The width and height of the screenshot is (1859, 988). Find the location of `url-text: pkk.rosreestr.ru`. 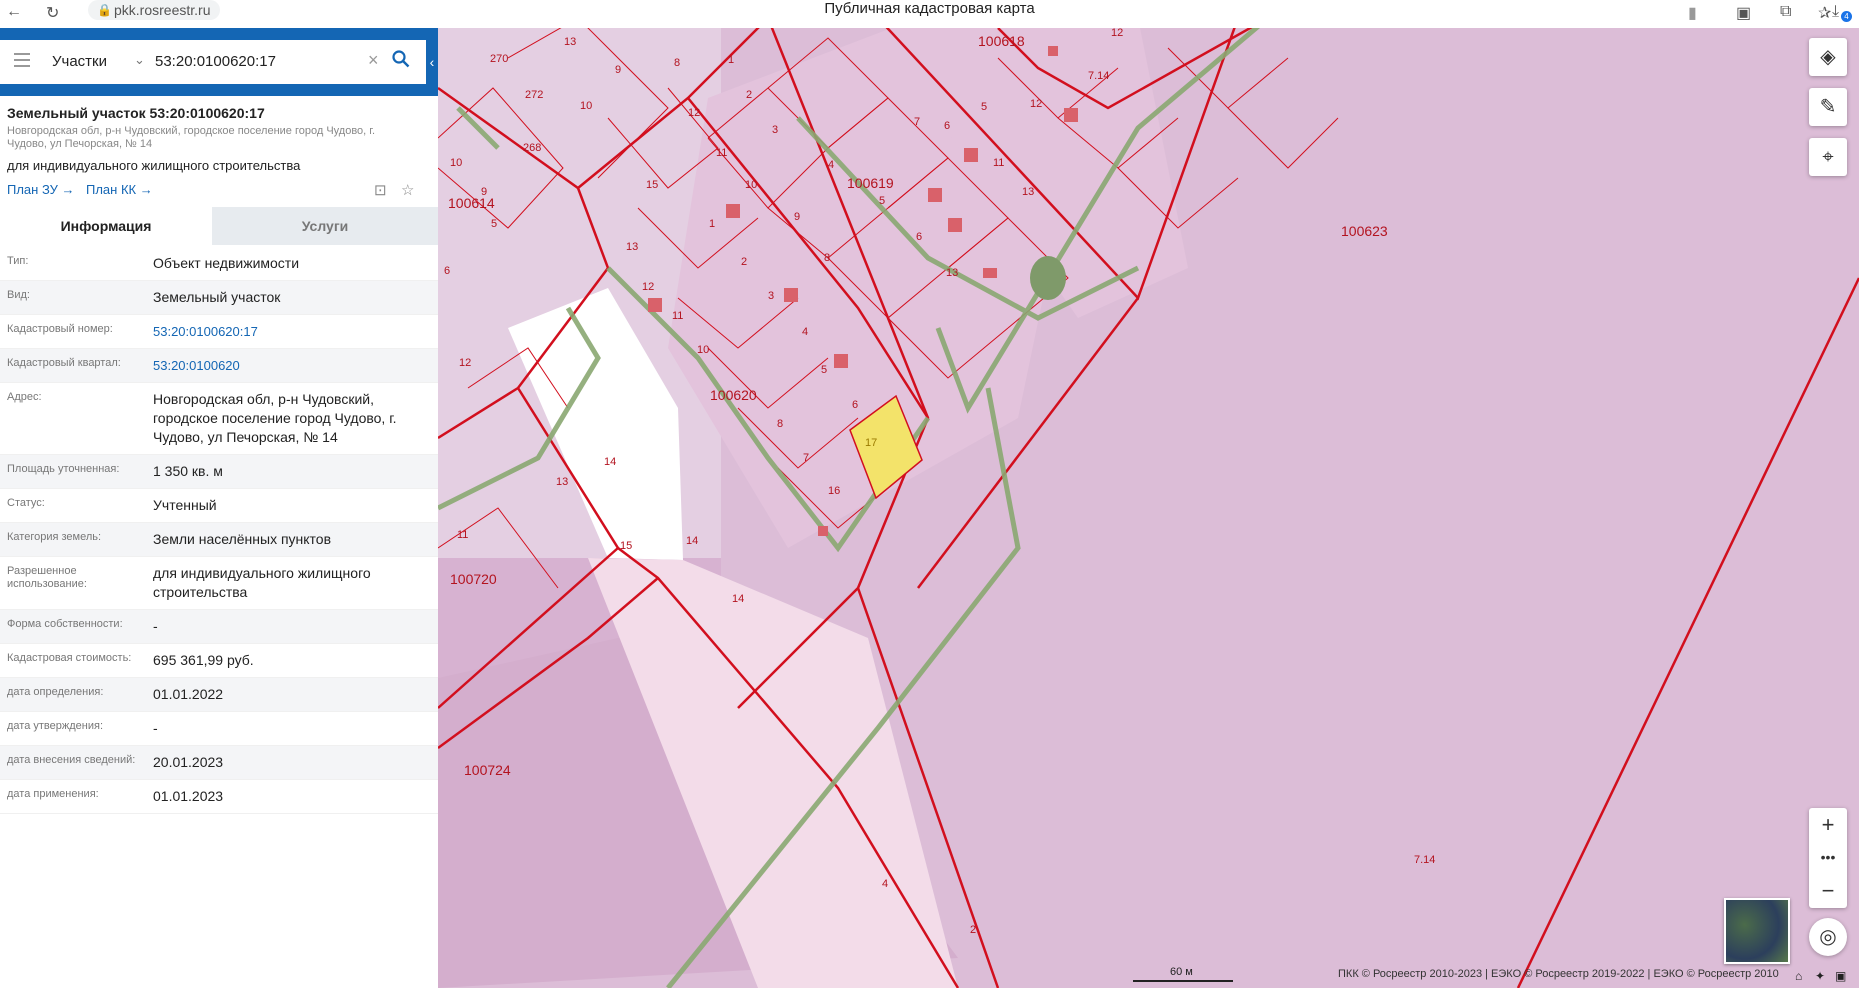

url-text: pkk.rosreestr.ru is located at coordinates (162, 10).